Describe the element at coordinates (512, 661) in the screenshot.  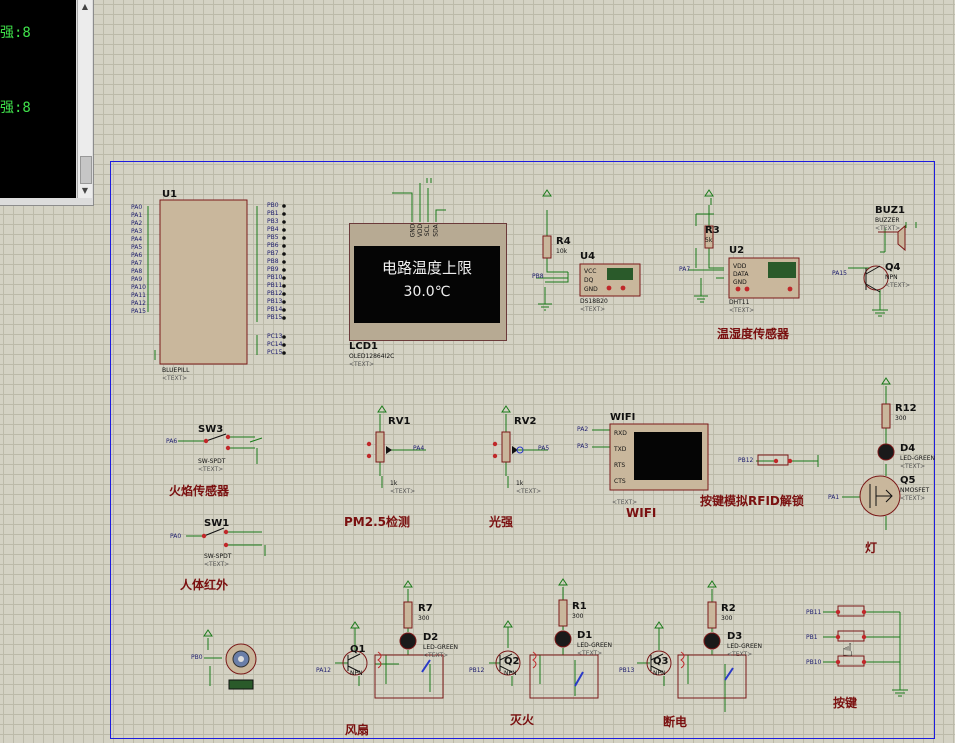
I see `q2-ref: Q2` at that location.